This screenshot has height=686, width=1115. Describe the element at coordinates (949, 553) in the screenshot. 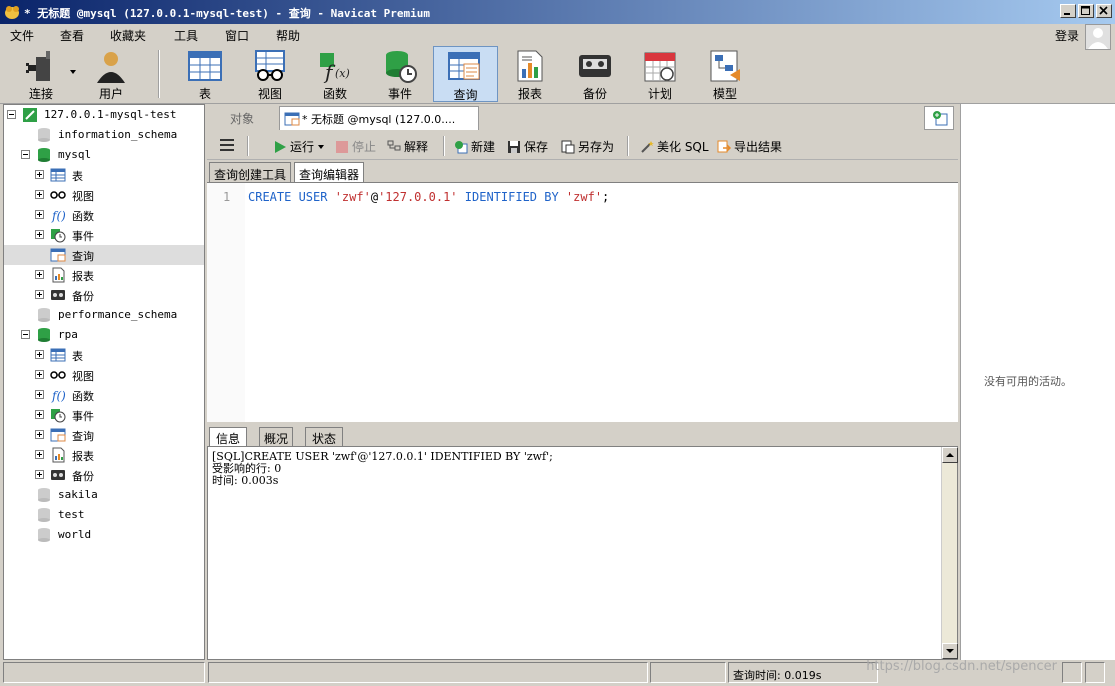

I see `vertical-scrollbar` at that location.